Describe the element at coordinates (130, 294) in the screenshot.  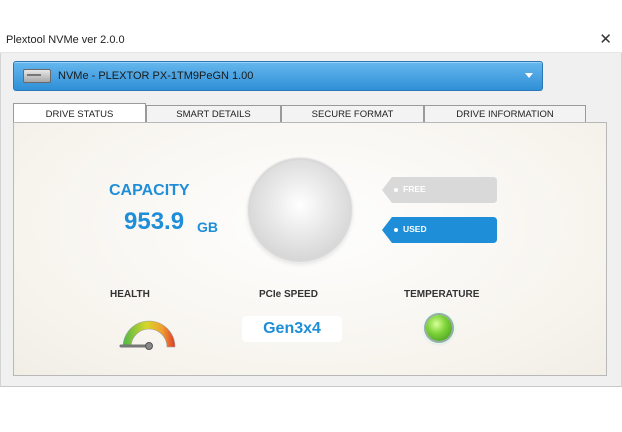
I see `health-label: HEALTH` at that location.